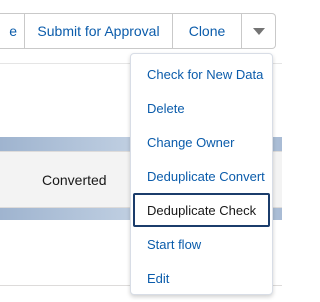  Describe the element at coordinates (174, 244) in the screenshot. I see `menu-item-label: Start flow` at that location.